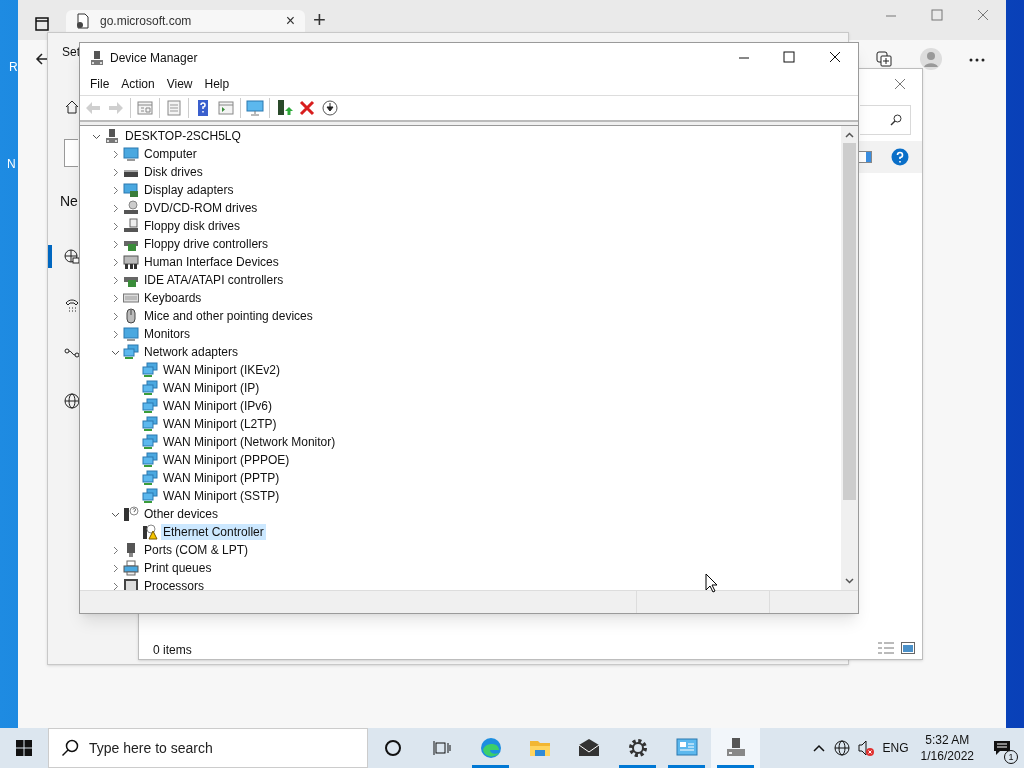  I want to click on browser-tab: go.microsoft.com ×, so click(185, 21).